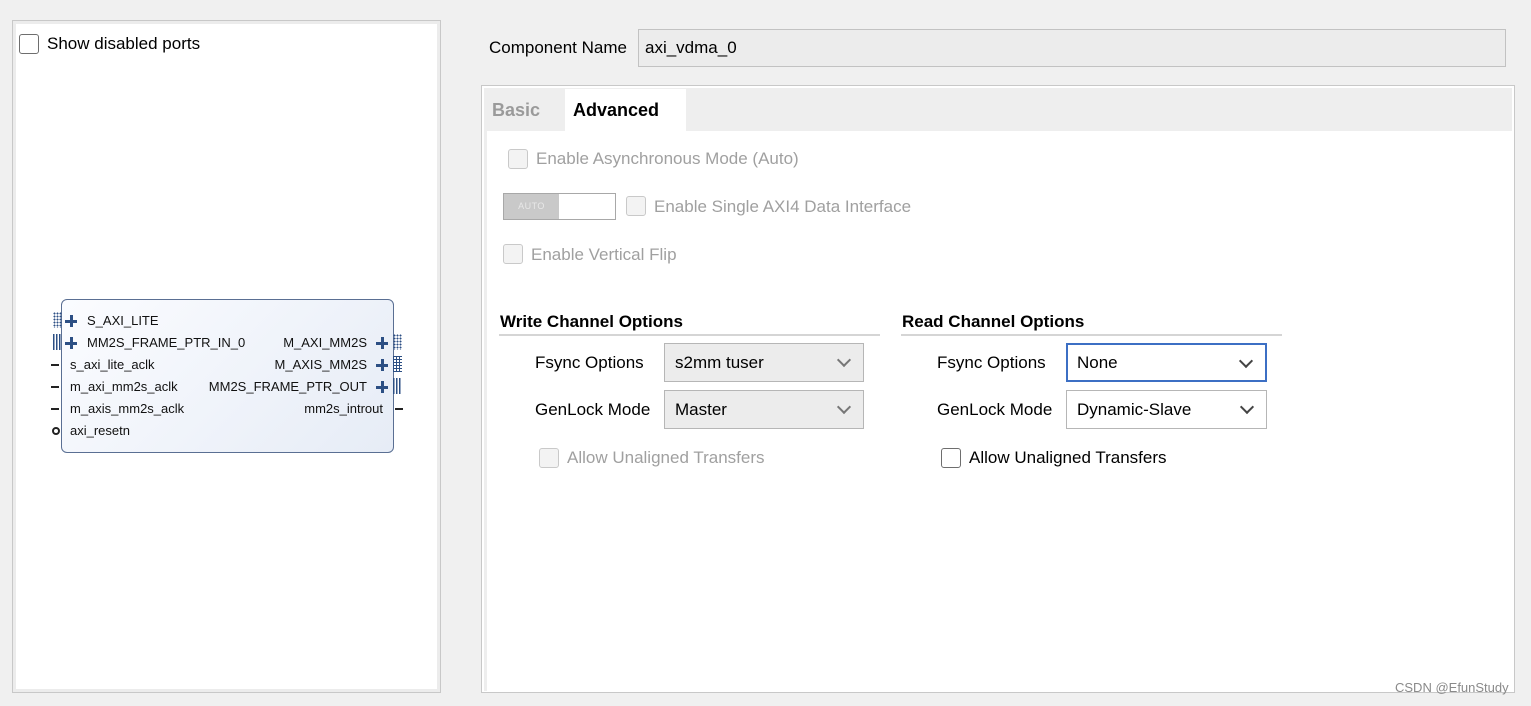 This screenshot has height=706, width=1531. Describe the element at coordinates (593, 409) in the screenshot. I see `write-genlock-label: GenLock Mode` at that location.